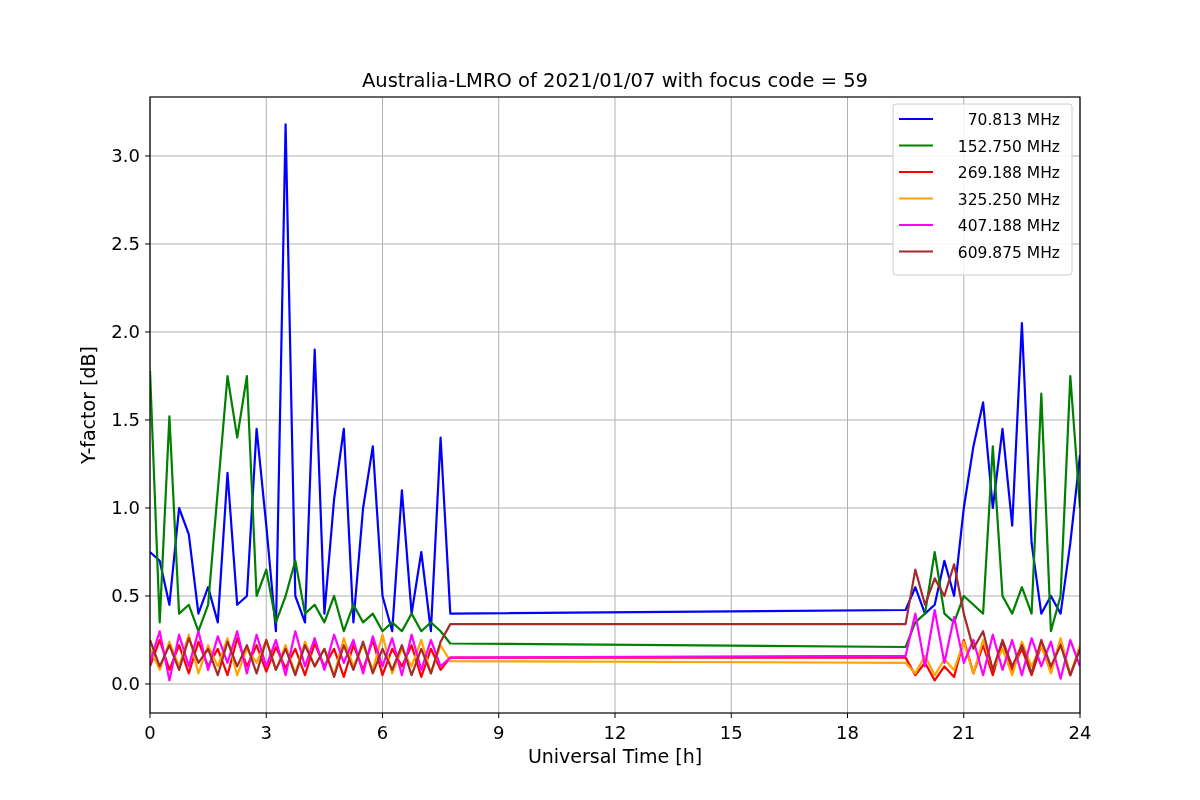 This screenshot has height=800, width=1200. What do you see at coordinates (88, 405) in the screenshot?
I see `axis-label: Y-factor [dB]` at bounding box center [88, 405].